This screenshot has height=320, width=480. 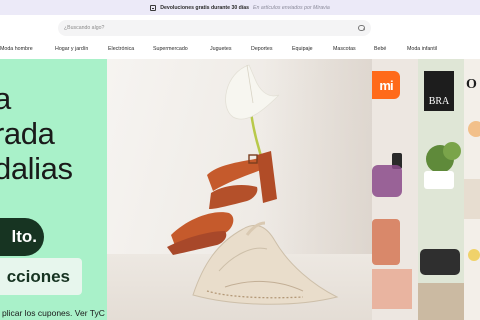 What do you see at coordinates (71, 49) in the screenshot?
I see `nav-item-hogar-jardin: Hogar y jardín` at bounding box center [71, 49].